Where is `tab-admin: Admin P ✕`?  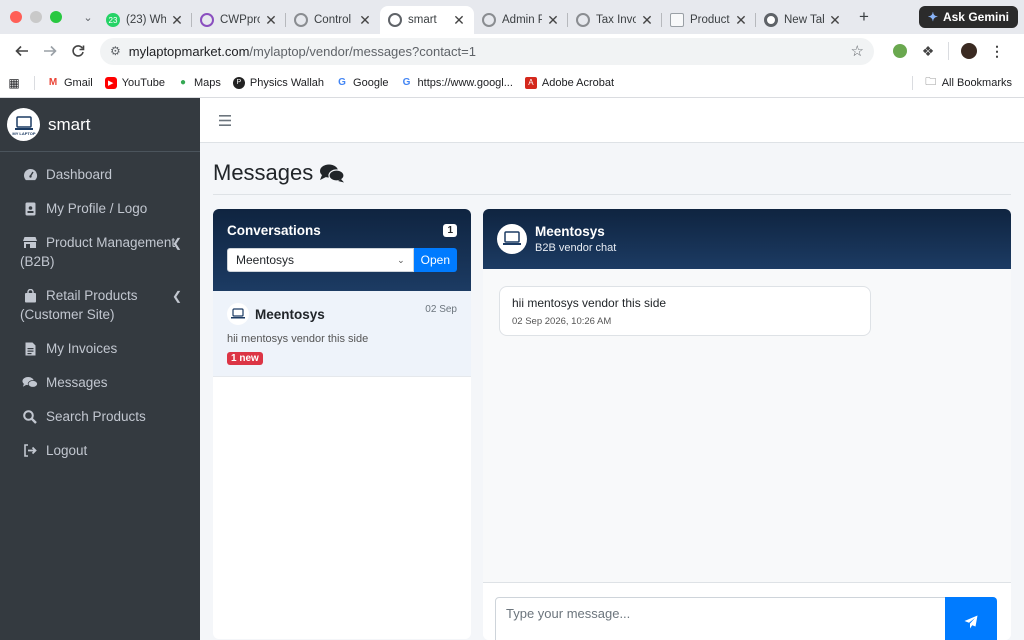 tab-admin: Admin P ✕ is located at coordinates (521, 20).